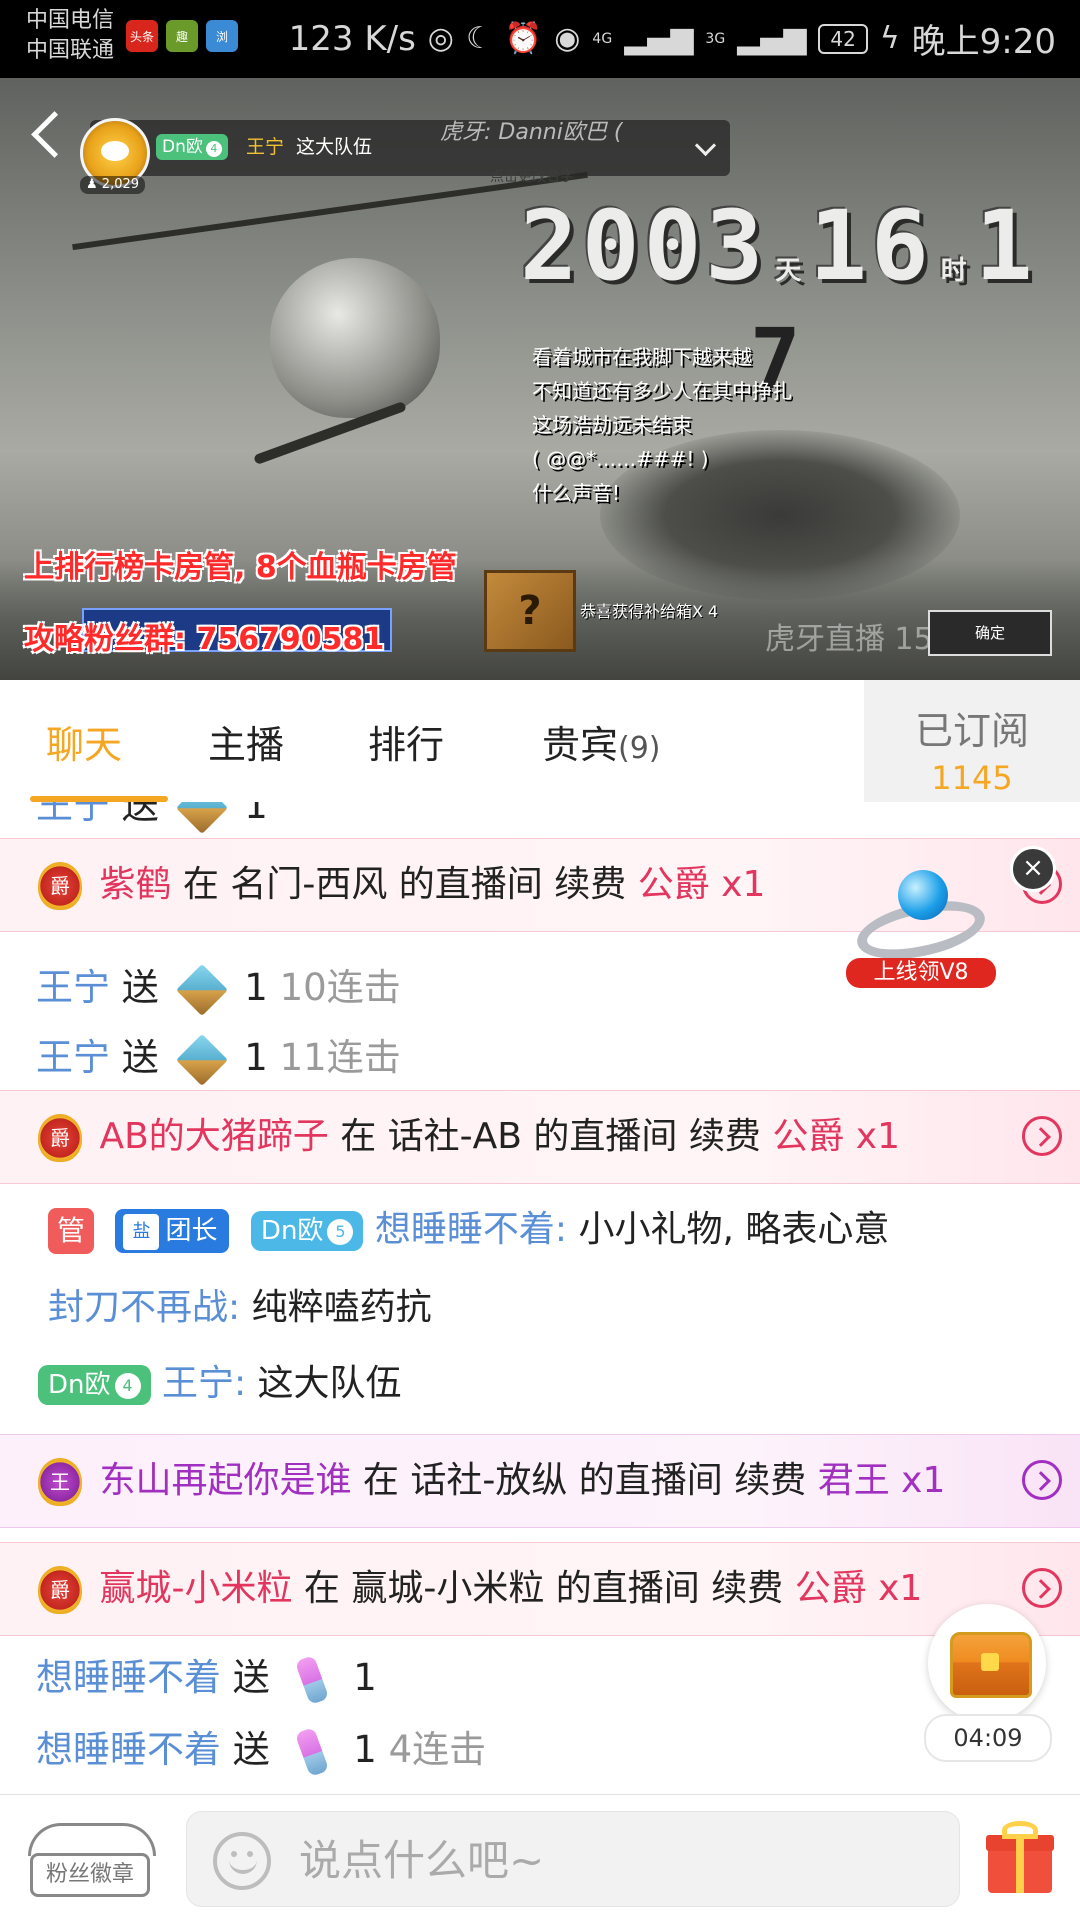  What do you see at coordinates (531, 133) in the screenshot?
I see `room-title: 虎牙: Danni欧巴 (` at bounding box center [531, 133].